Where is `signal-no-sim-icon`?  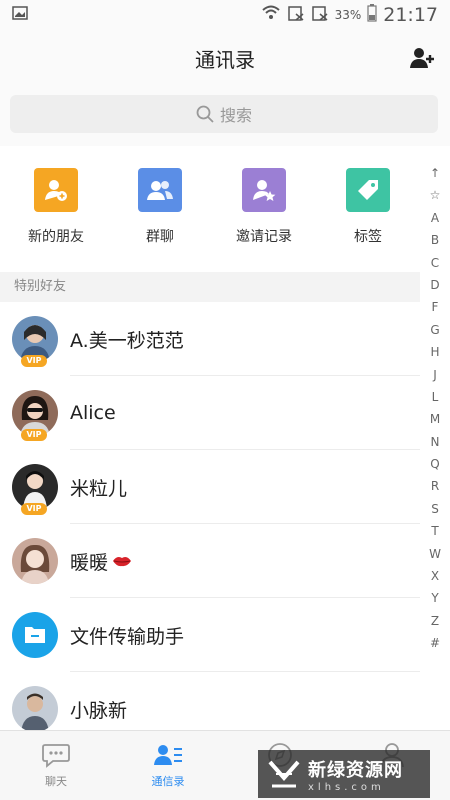
signal-no-sim-icon is located at coordinates (296, 15).